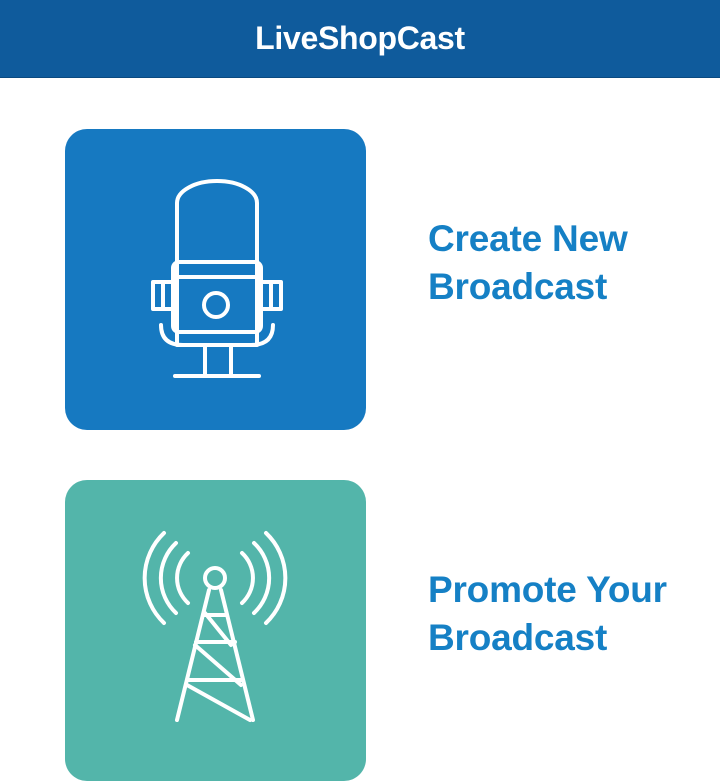 This screenshot has height=781, width=720. I want to click on microphone-icon, so click(217, 278).